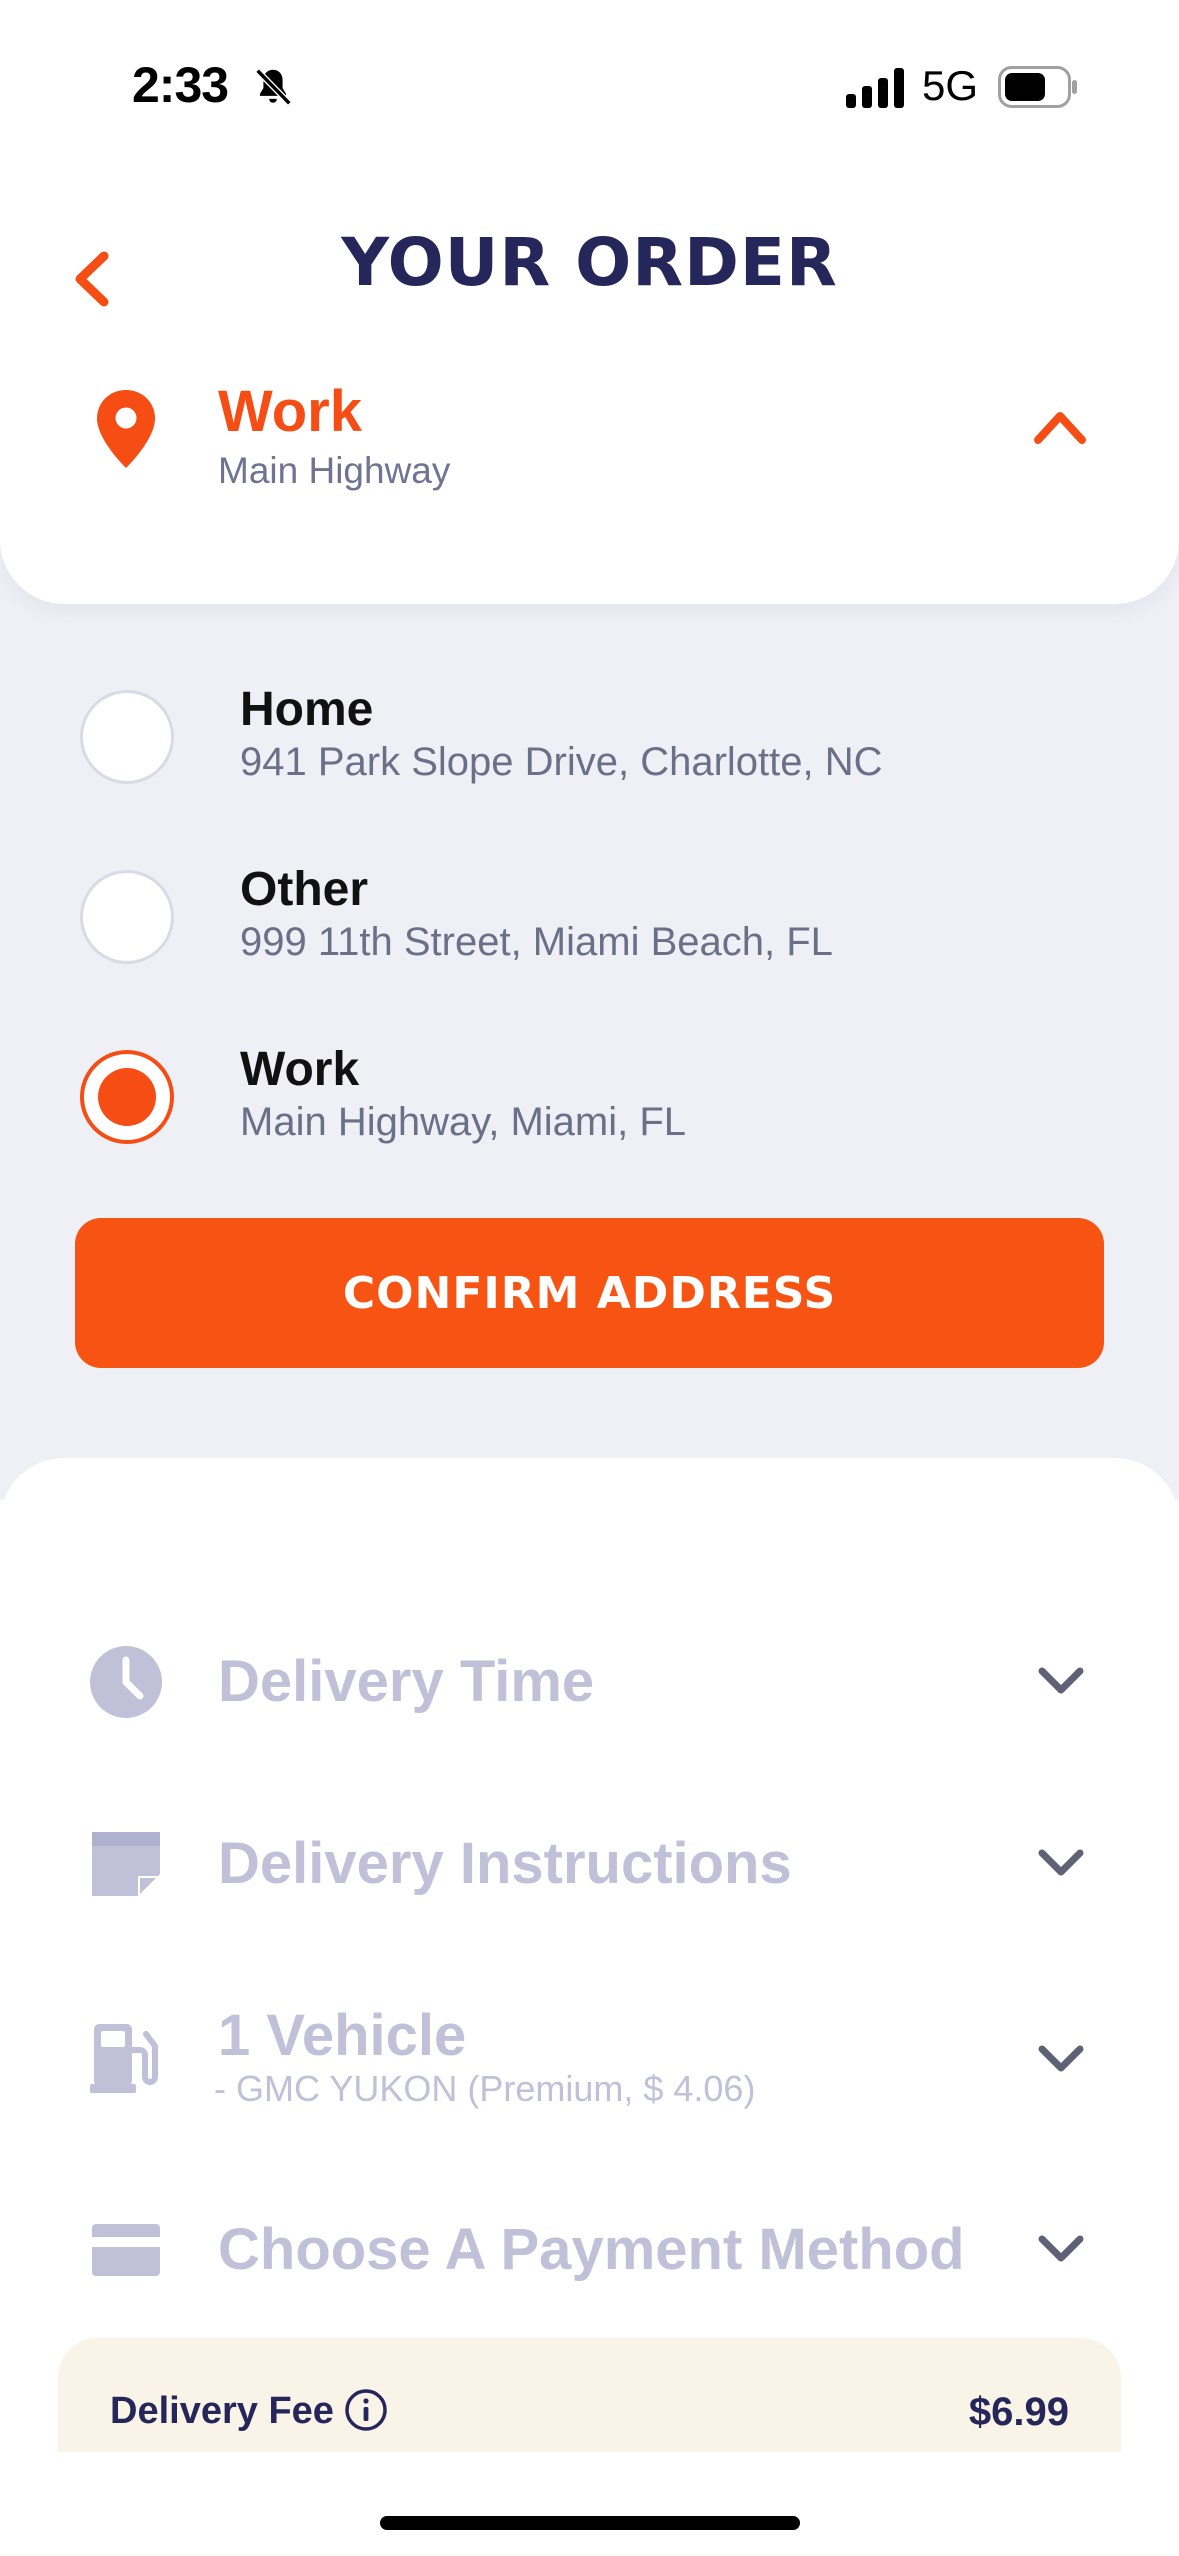 This screenshot has height=2556, width=1179. I want to click on address-option-name: Home, so click(307, 709).